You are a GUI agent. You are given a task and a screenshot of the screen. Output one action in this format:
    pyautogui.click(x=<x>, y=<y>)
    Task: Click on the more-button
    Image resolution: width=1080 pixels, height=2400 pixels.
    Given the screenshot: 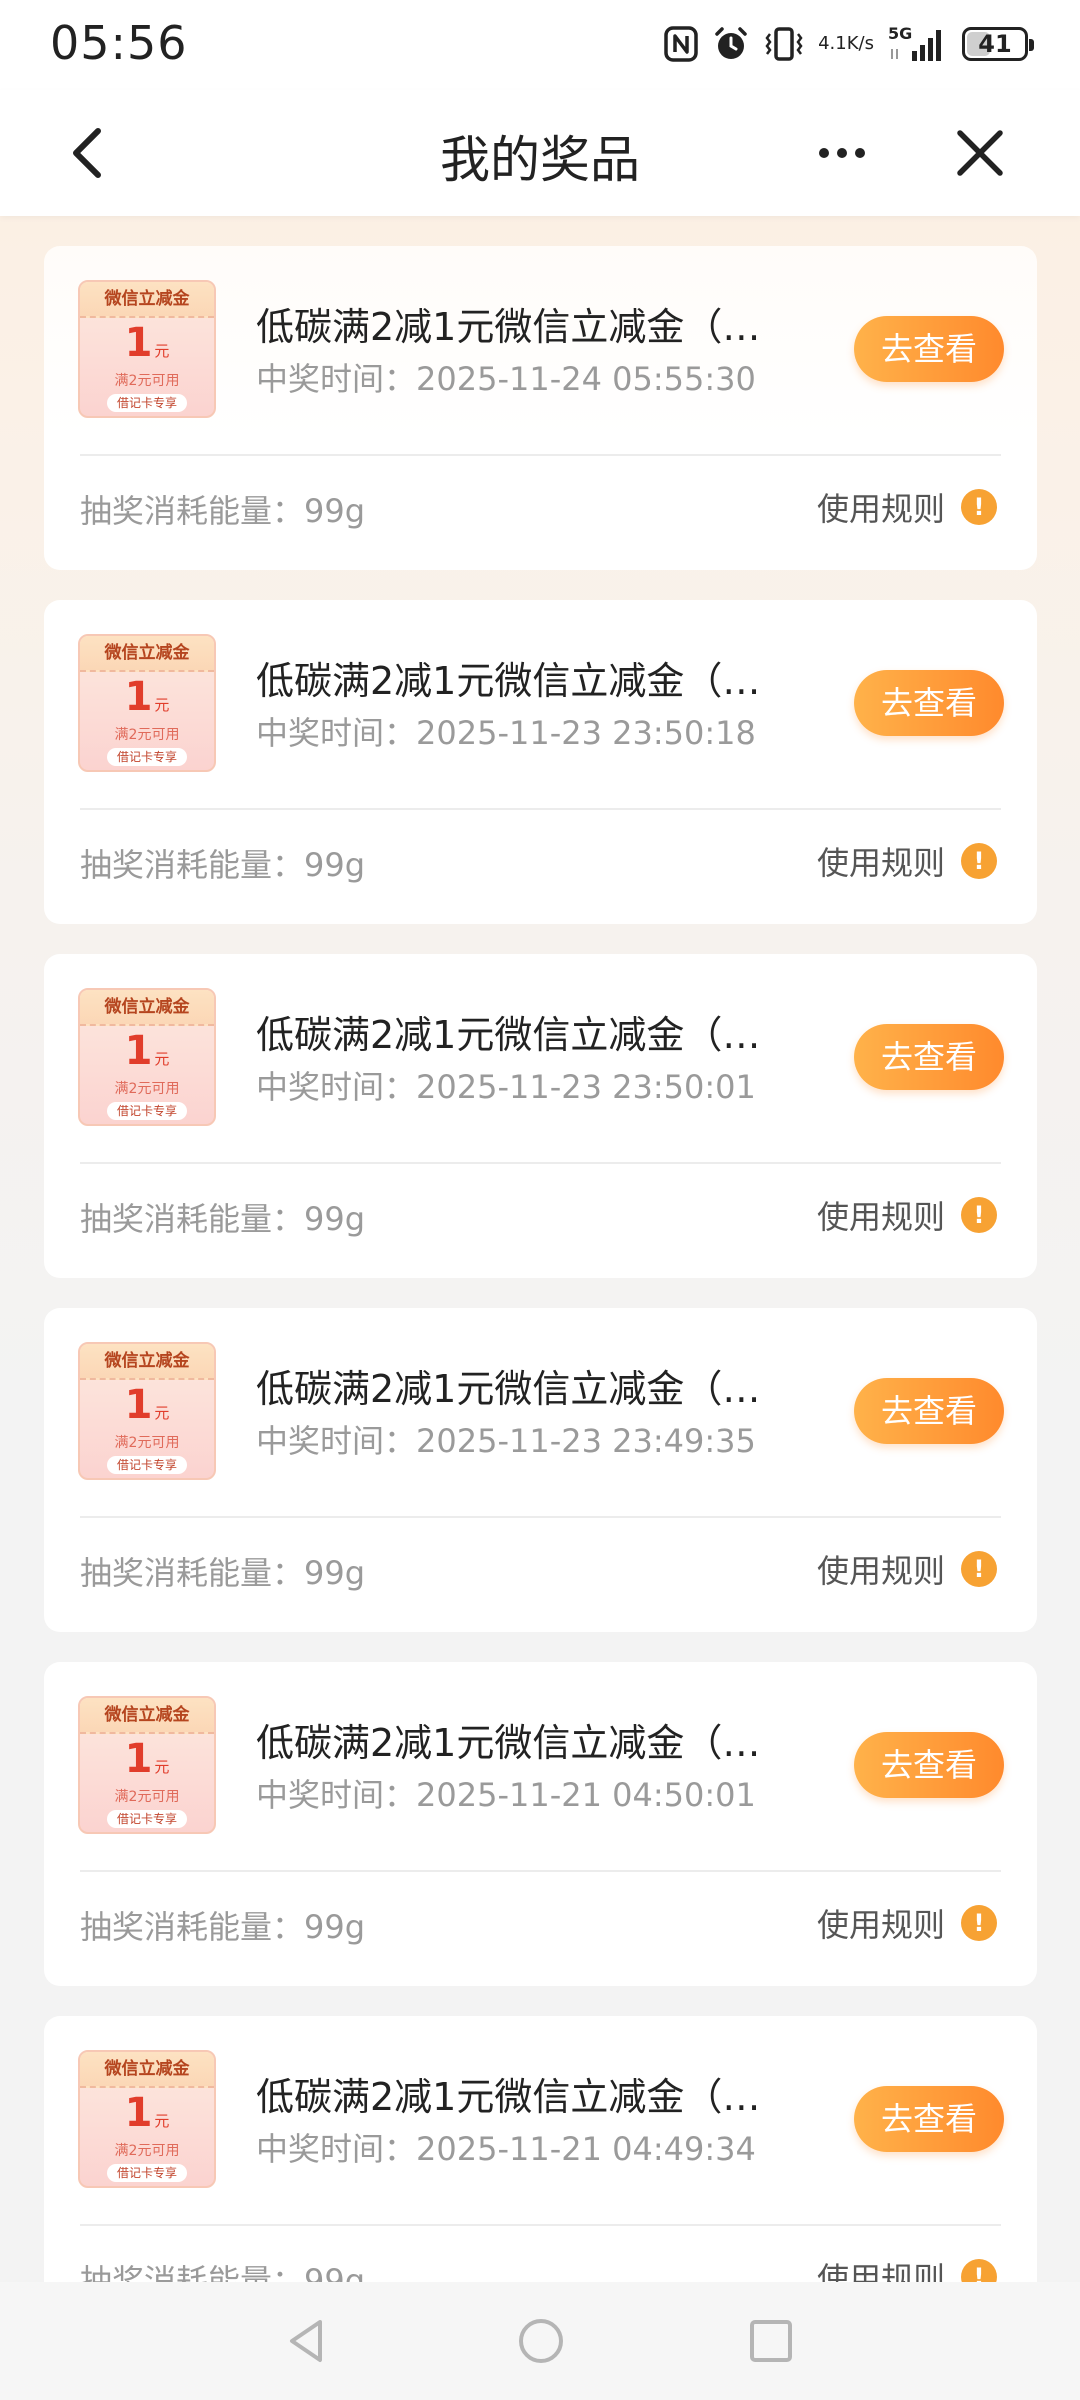 What is the action you would take?
    pyautogui.click(x=842, y=153)
    